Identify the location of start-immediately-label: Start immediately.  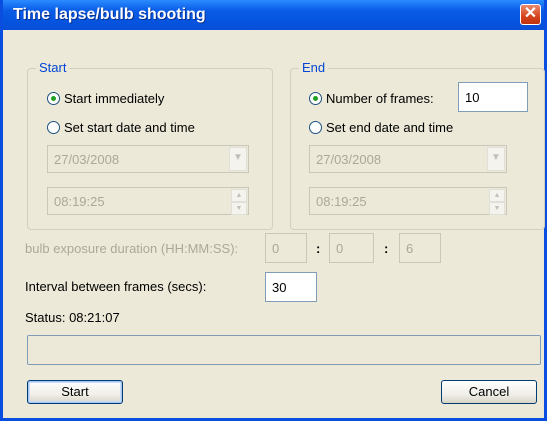
(114, 98).